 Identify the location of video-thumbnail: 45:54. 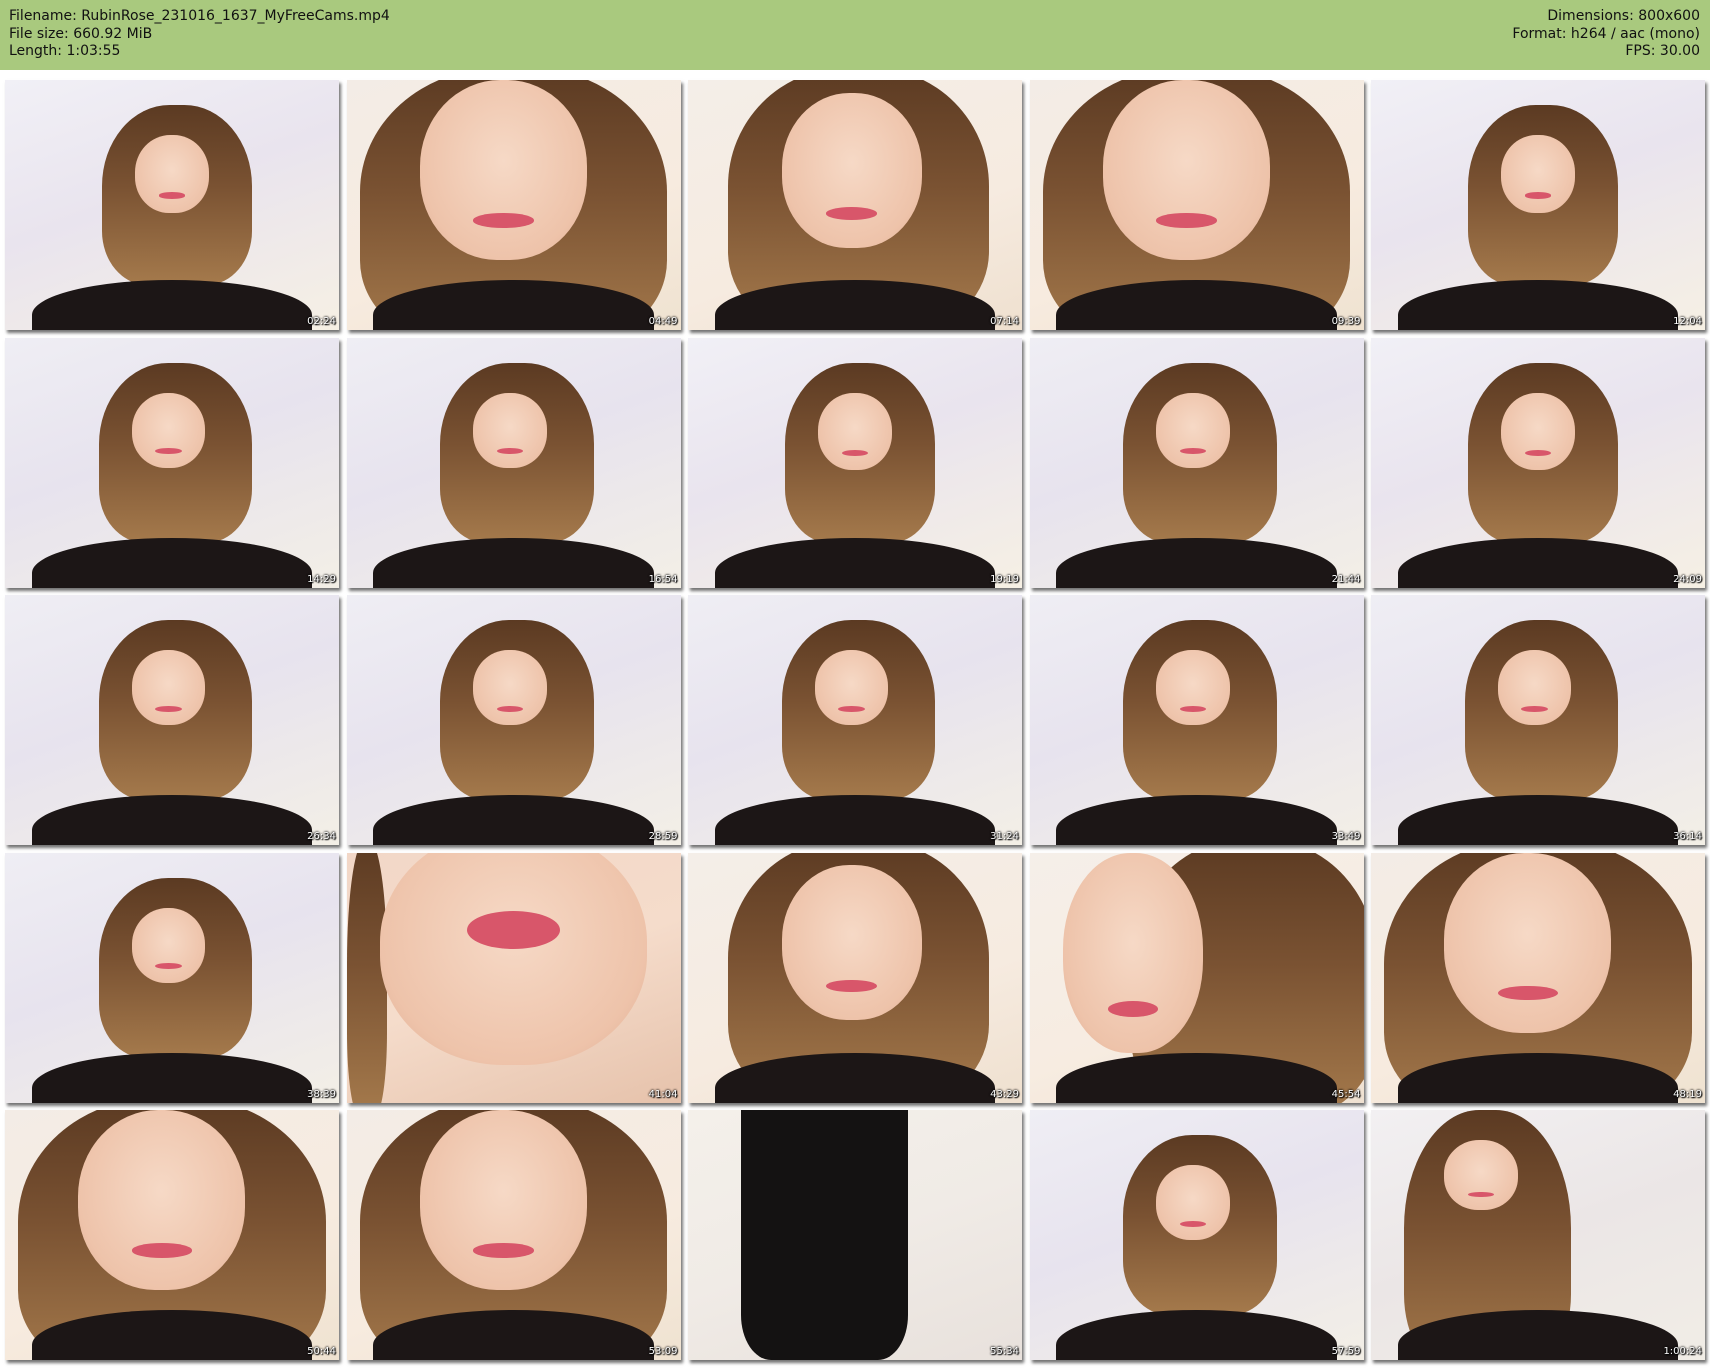
(1196, 977).